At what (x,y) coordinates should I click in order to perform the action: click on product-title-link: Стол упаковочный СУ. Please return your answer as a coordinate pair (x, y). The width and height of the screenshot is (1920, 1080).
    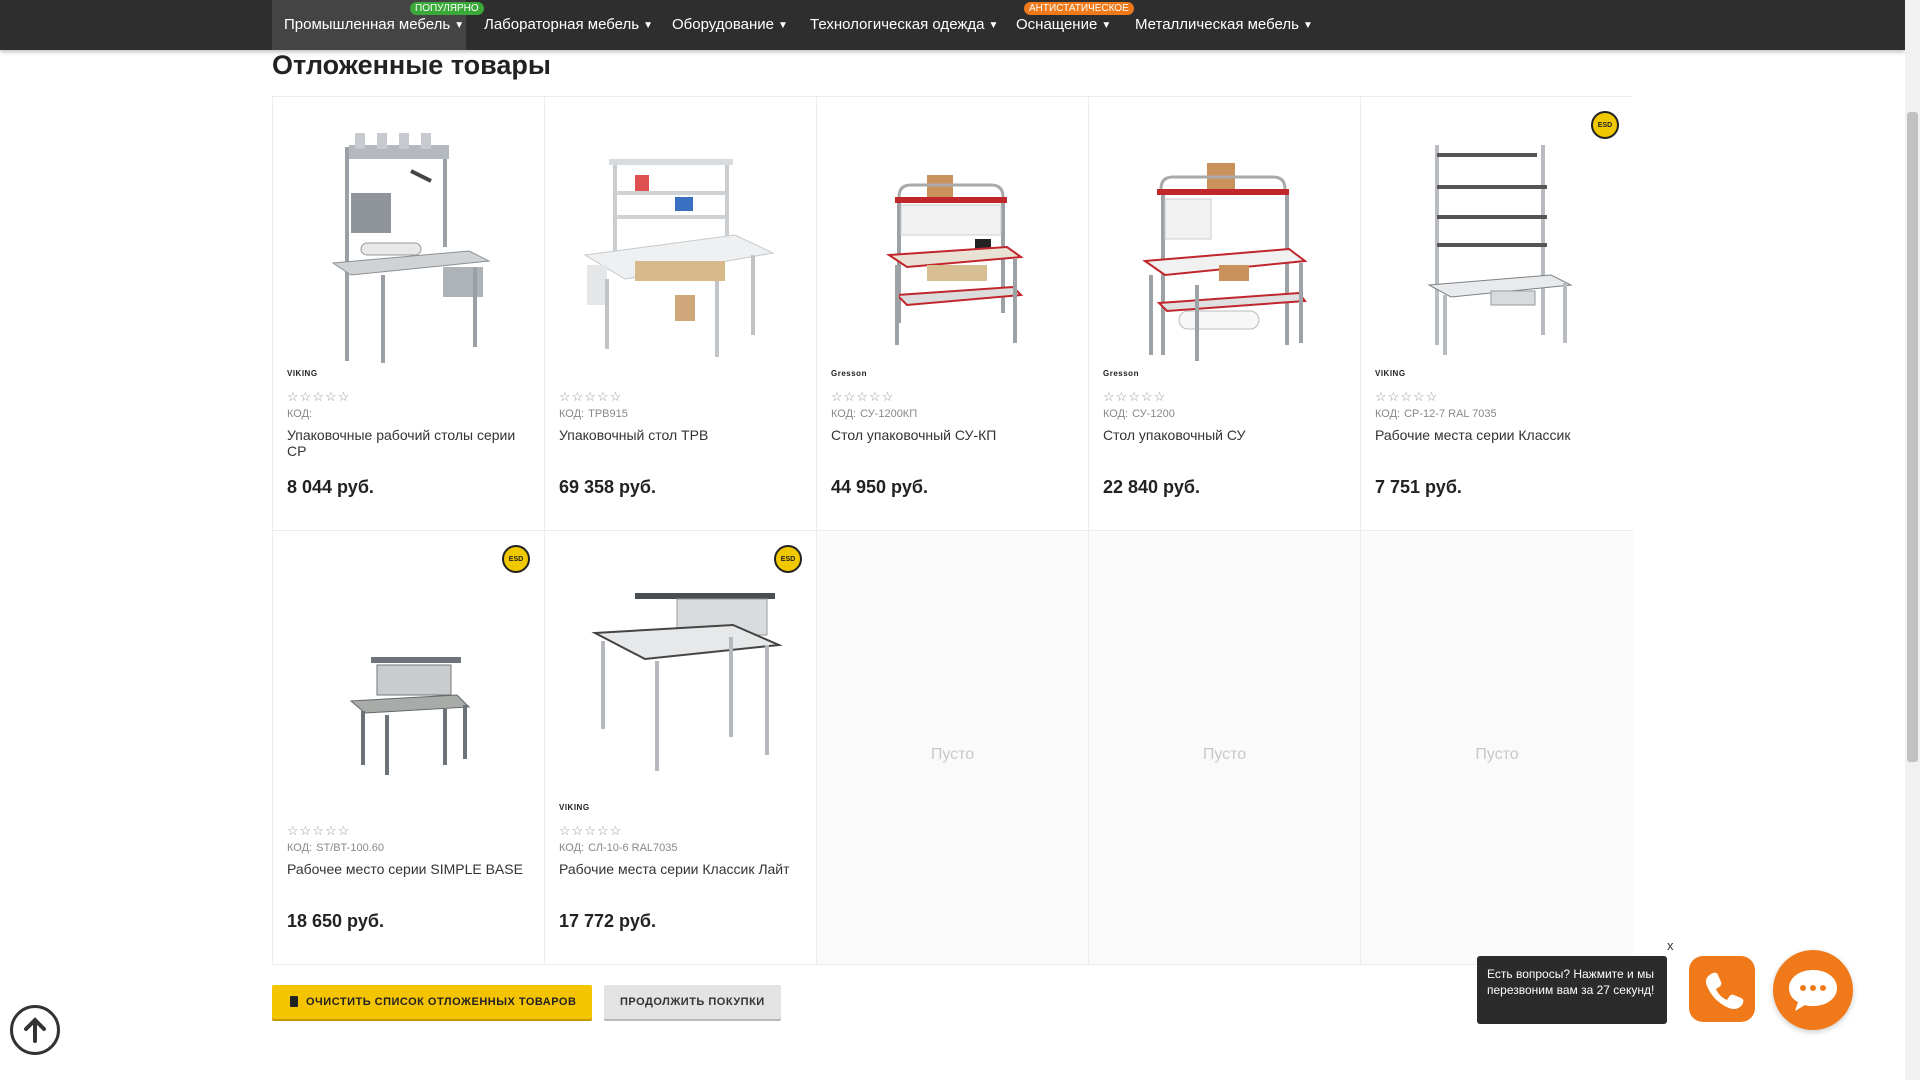
    Looking at the image, I should click on (1223, 435).